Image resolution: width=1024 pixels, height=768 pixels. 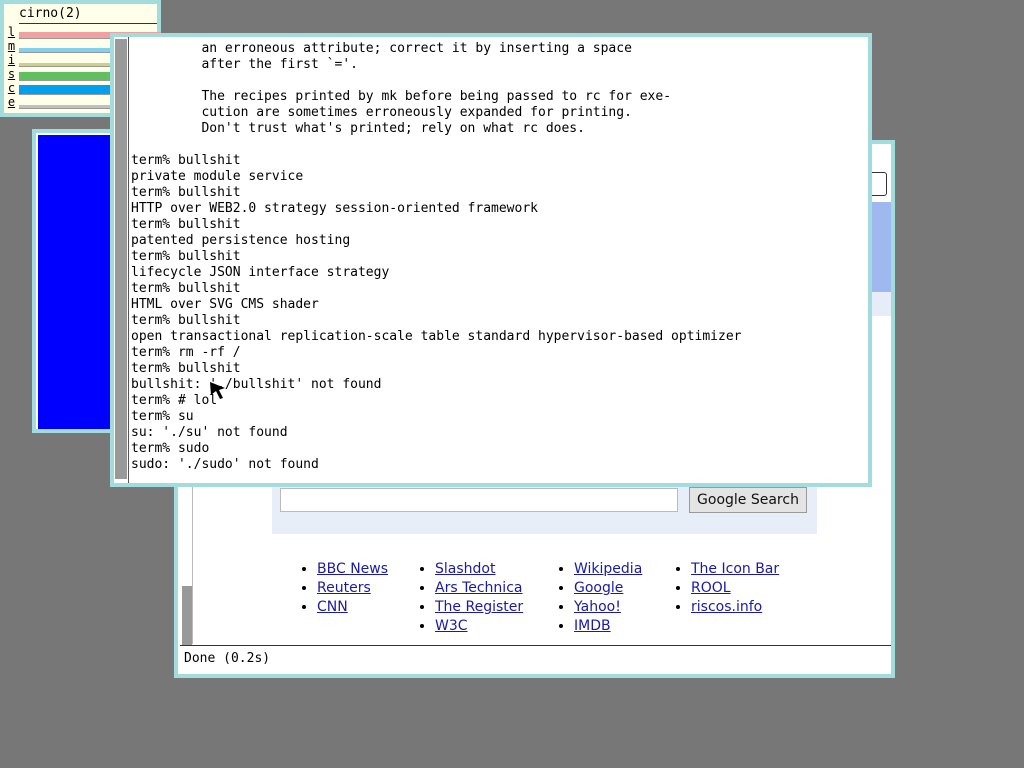 What do you see at coordinates (748, 500) in the screenshot?
I see `google-search-button: Google Search` at bounding box center [748, 500].